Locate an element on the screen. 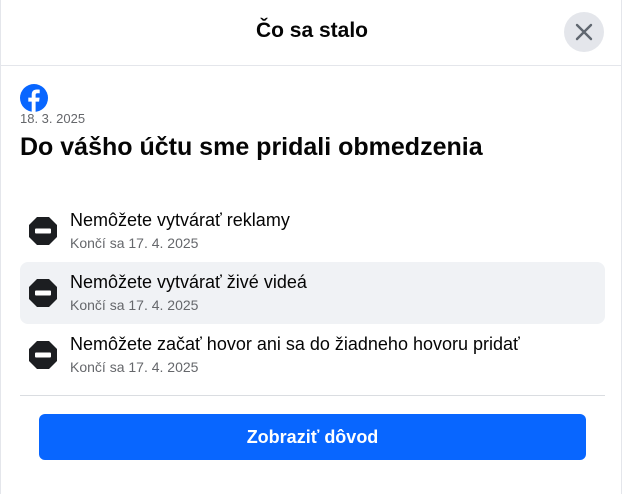  restriction-title: Nemôžete vytvárať živé videá is located at coordinates (188, 282).